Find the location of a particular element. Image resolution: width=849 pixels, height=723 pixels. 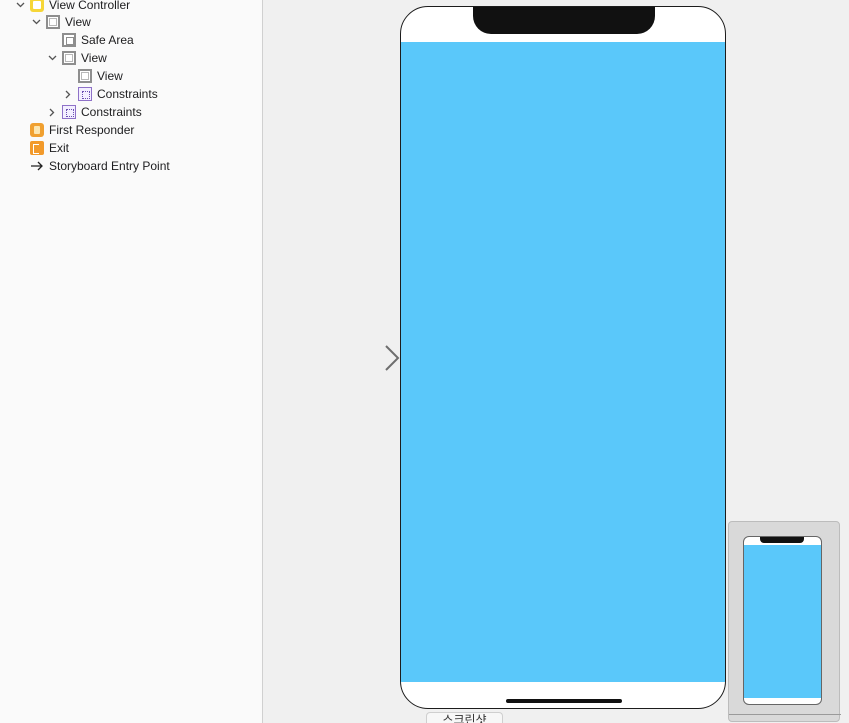

outline-item-label: Exit is located at coordinates (59, 148).